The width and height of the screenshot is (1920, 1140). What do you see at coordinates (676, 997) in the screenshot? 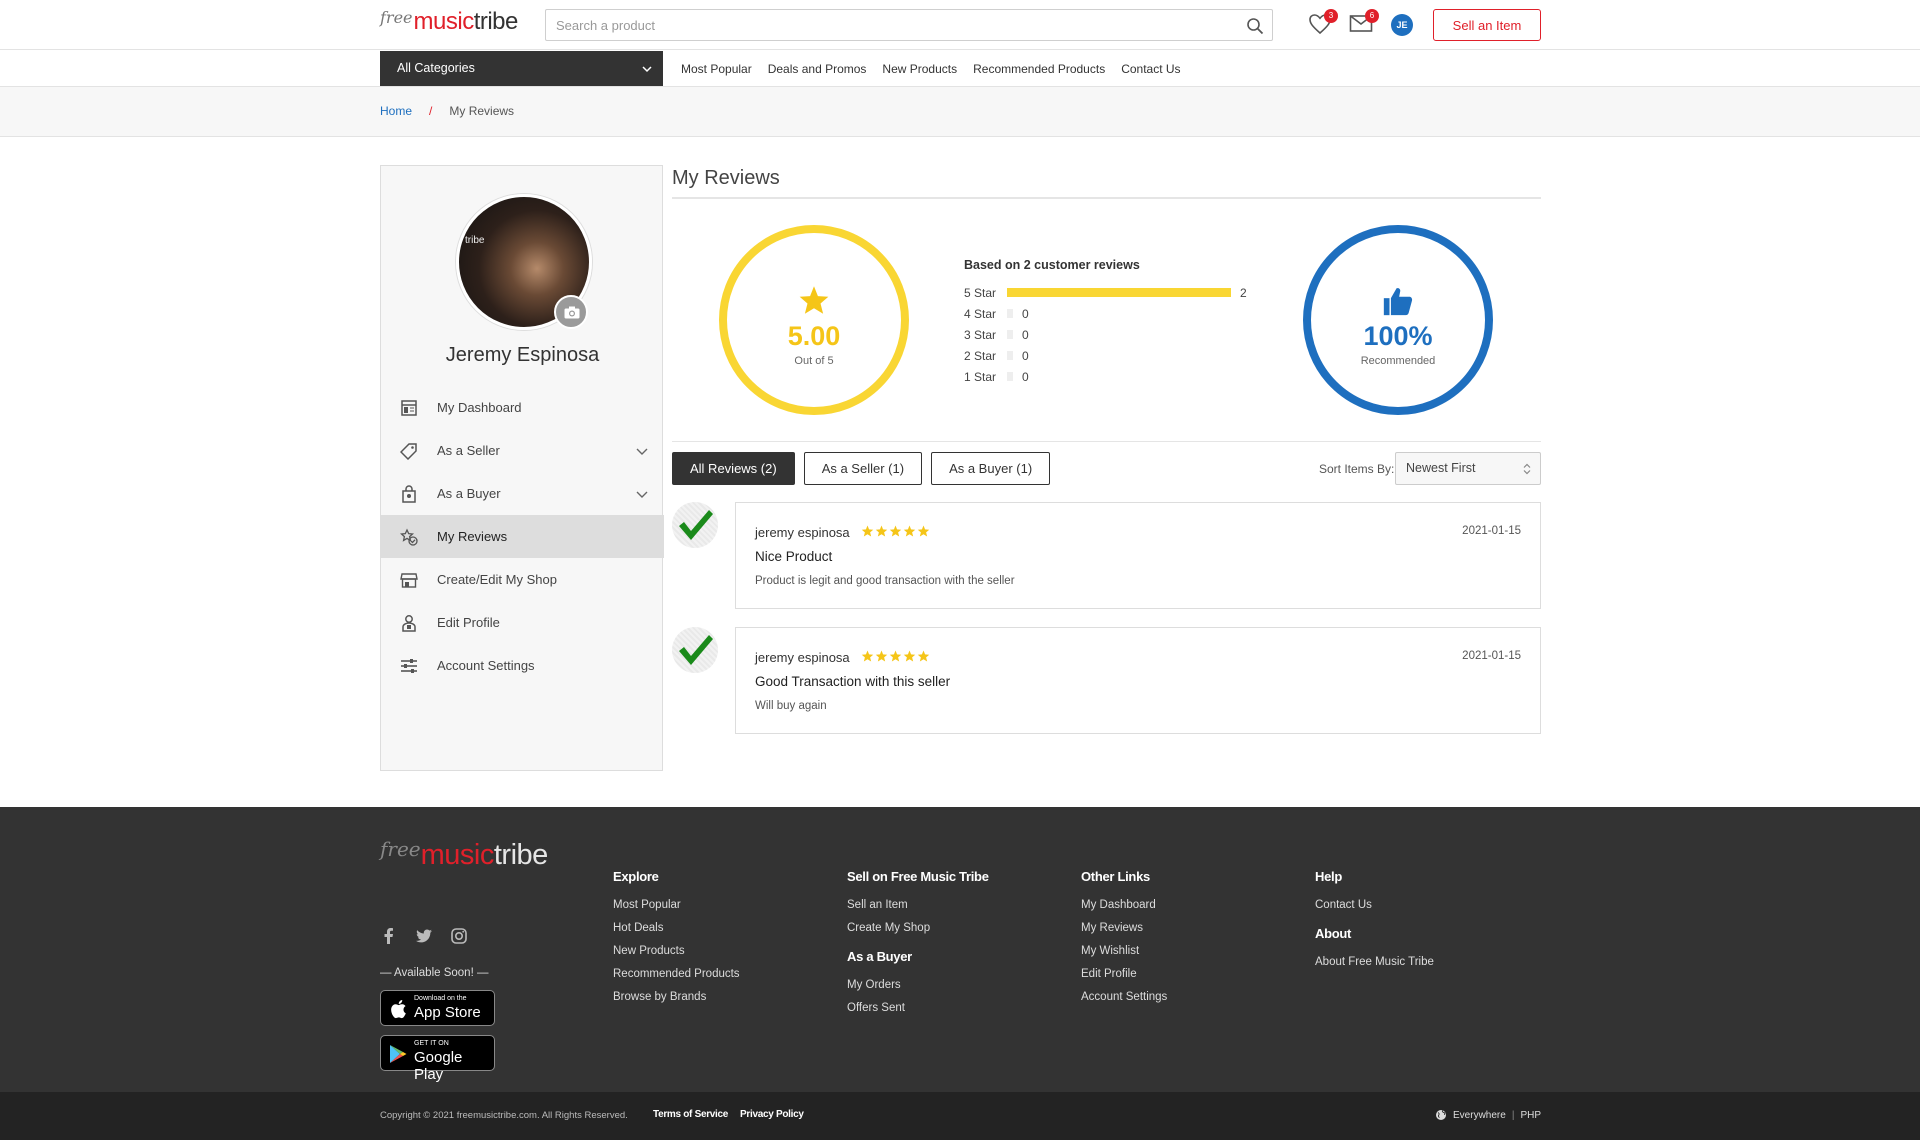
I see `footer-link: Browse by Brands` at bounding box center [676, 997].